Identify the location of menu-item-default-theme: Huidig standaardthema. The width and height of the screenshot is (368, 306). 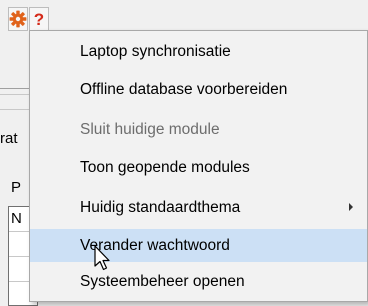
(198, 207).